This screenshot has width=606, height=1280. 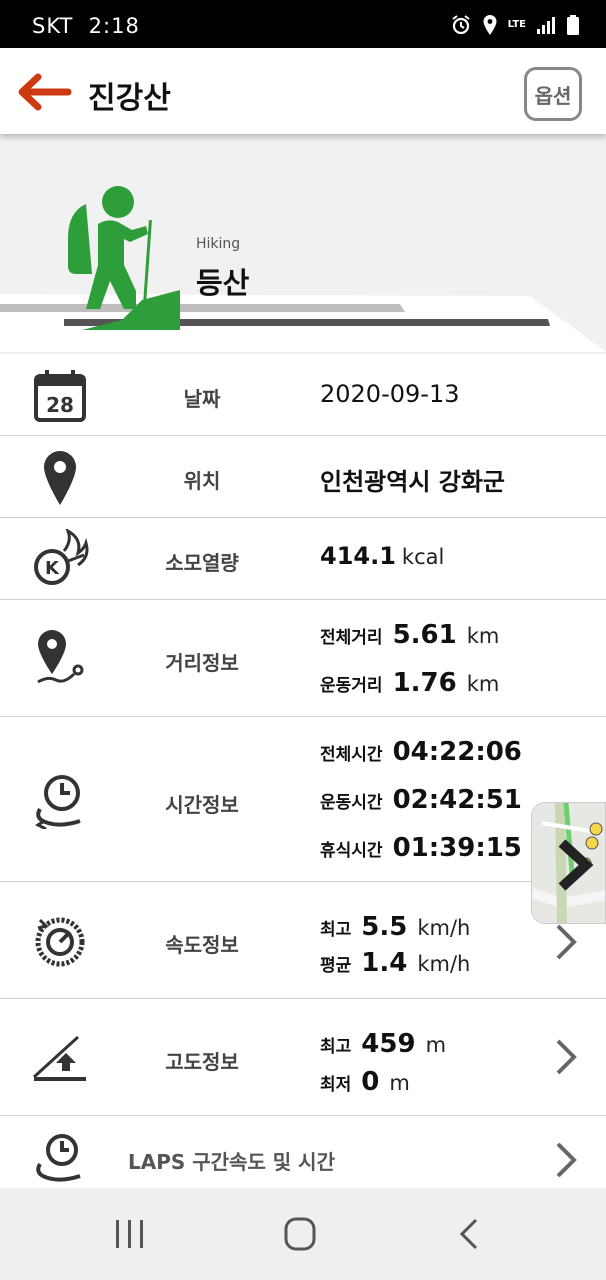 I want to click on map-thumbnail-button, so click(x=568, y=863).